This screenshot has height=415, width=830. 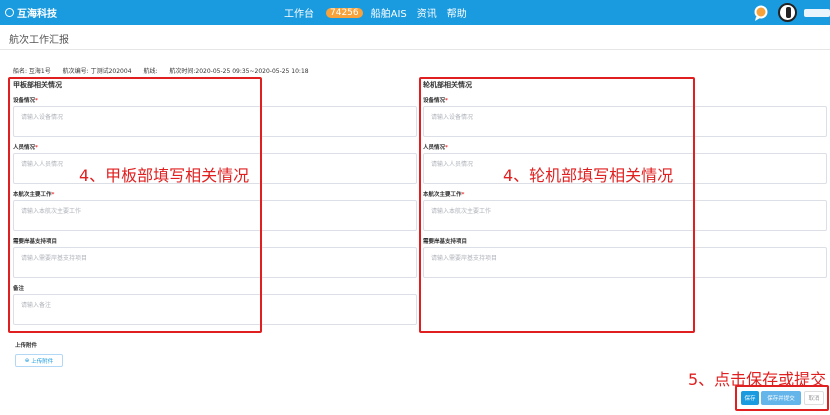 I want to click on upload-icon: ⊕, so click(x=27, y=360).